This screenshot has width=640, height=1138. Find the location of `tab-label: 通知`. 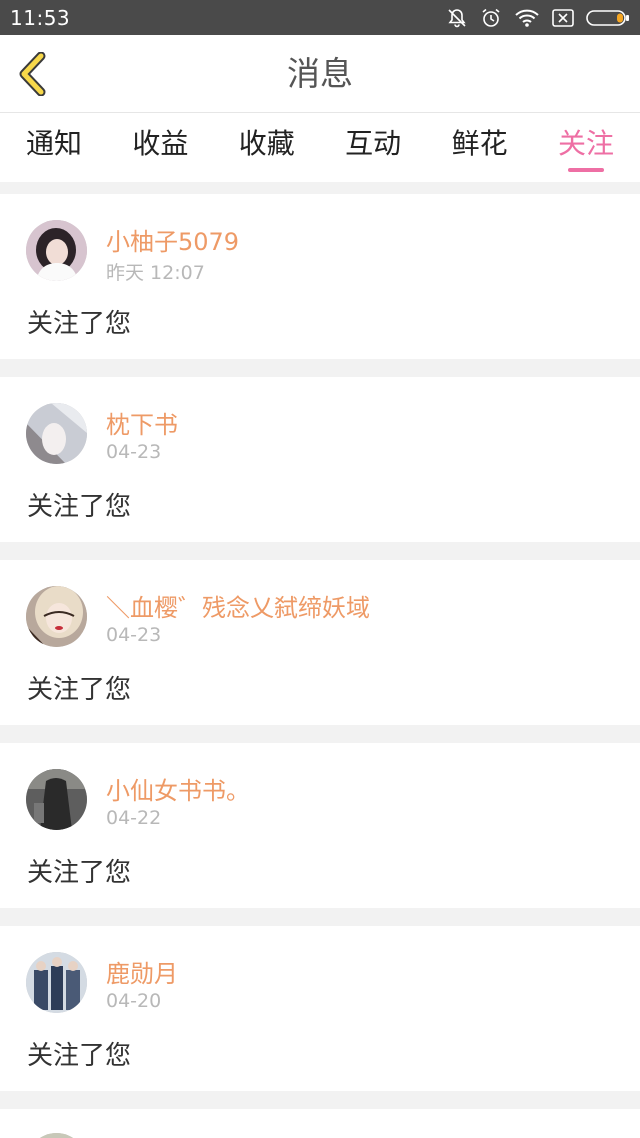

tab-label: 通知 is located at coordinates (54, 143).